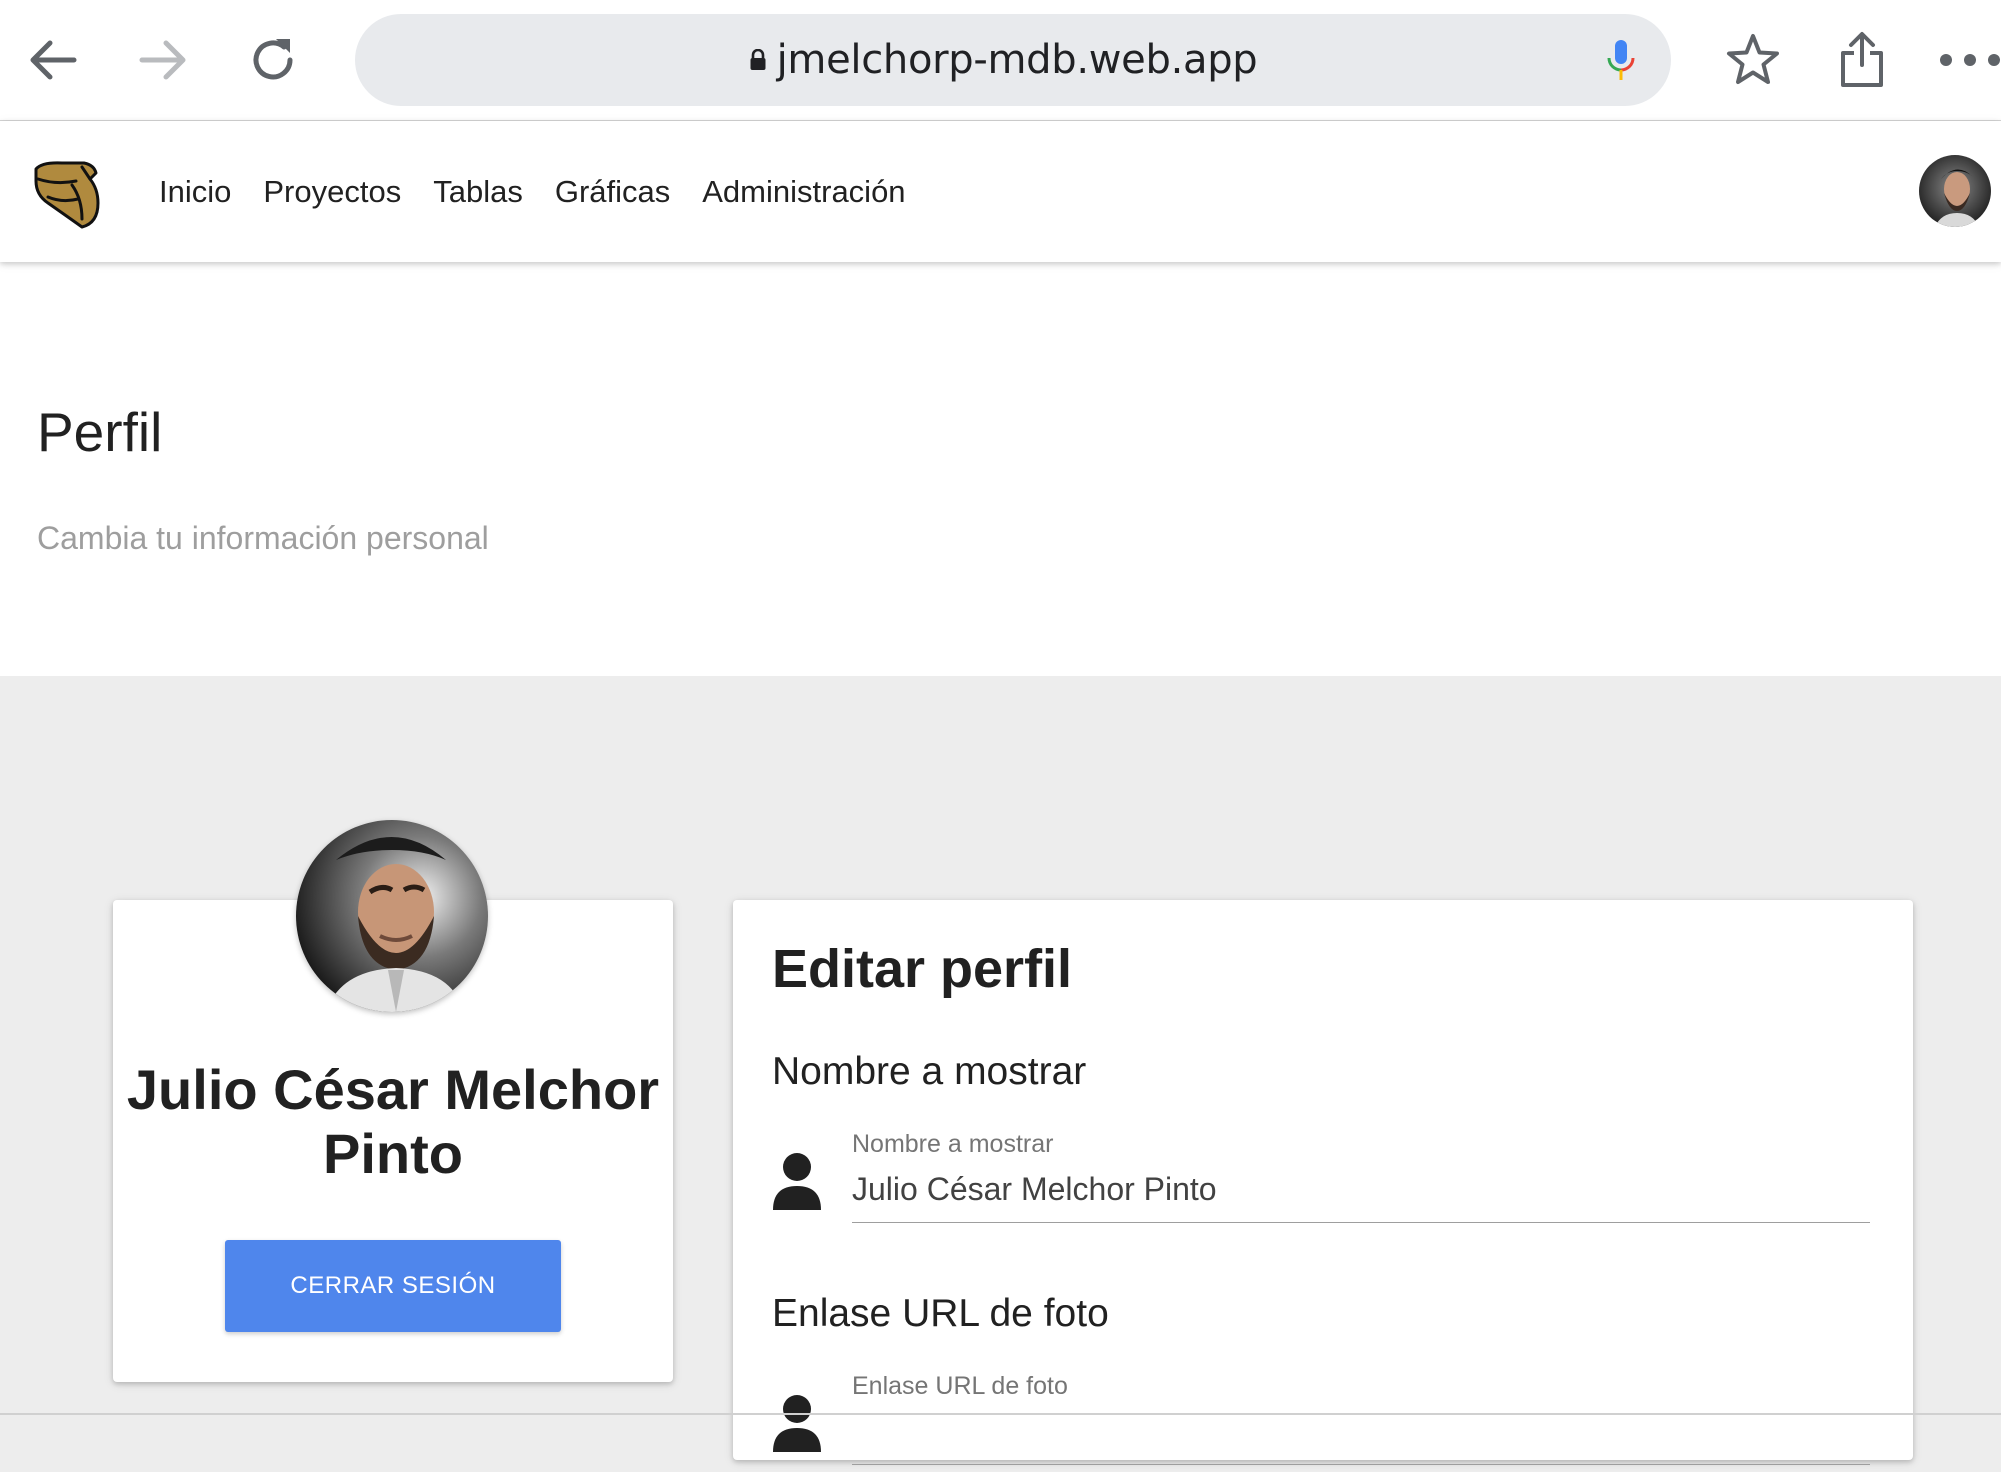 This screenshot has height=1472, width=2001. I want to click on browser-menu-button, so click(1969, 60).